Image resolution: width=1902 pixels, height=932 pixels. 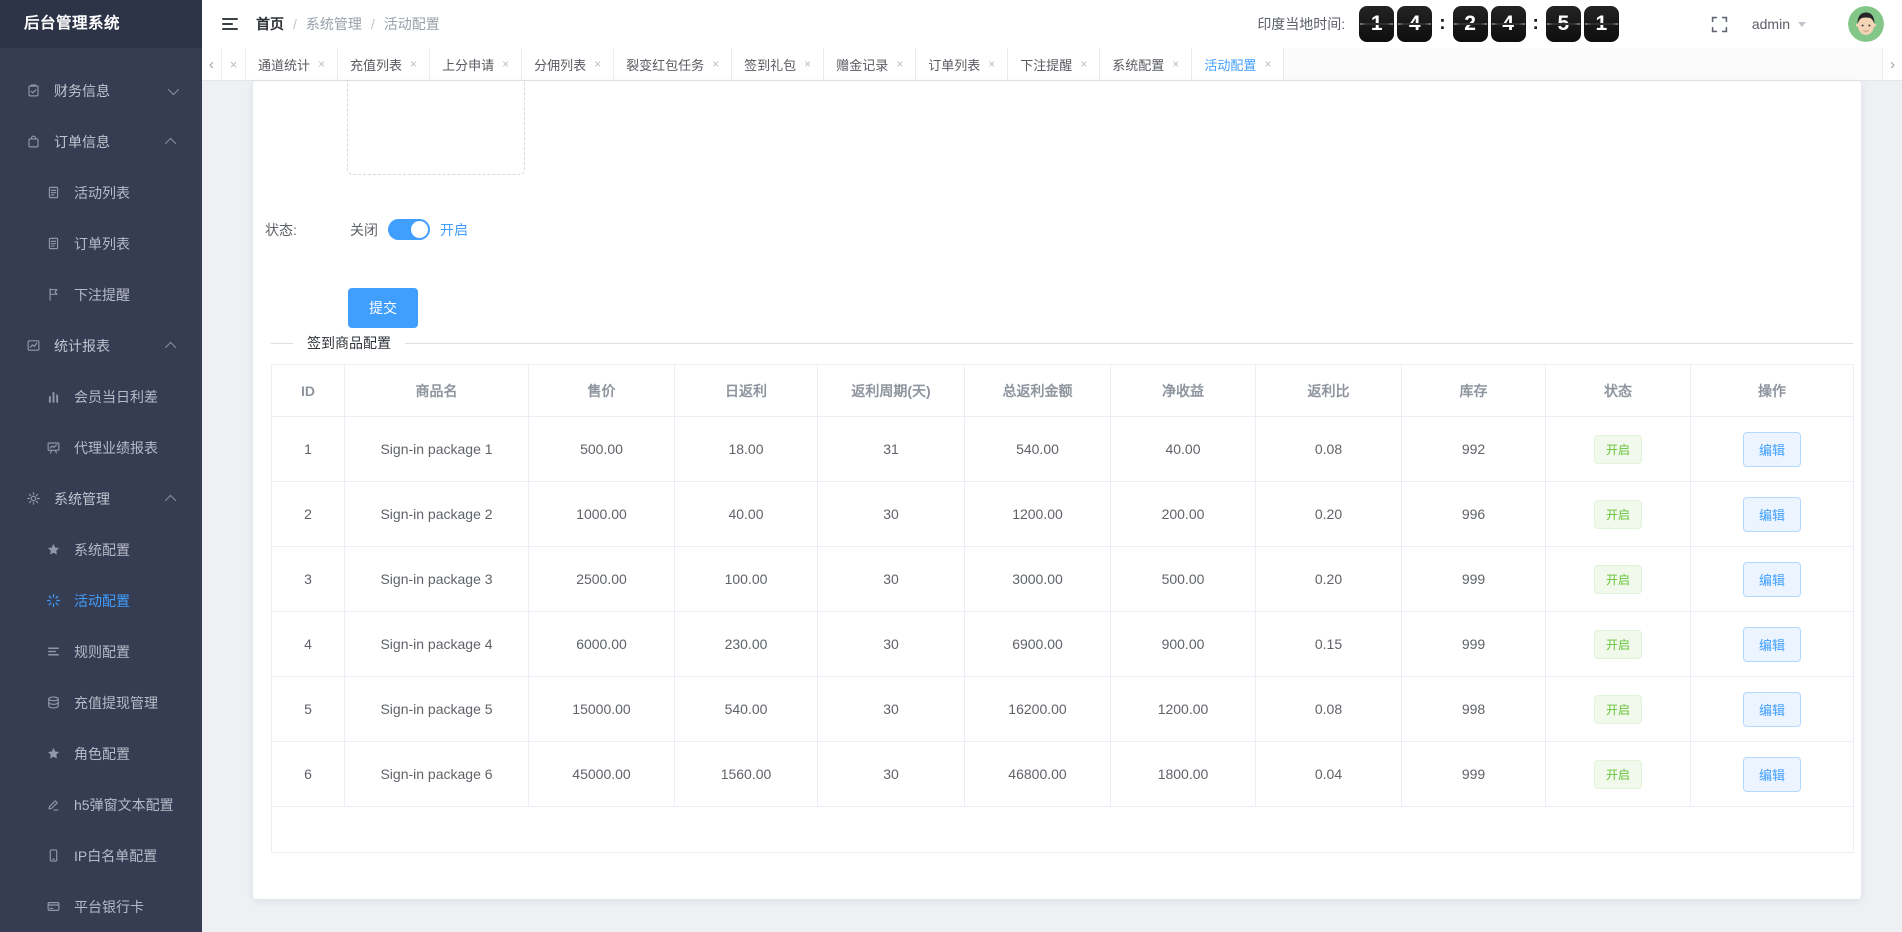 What do you see at coordinates (1473, 774) in the screenshot?
I see `cell-stock: 999` at bounding box center [1473, 774].